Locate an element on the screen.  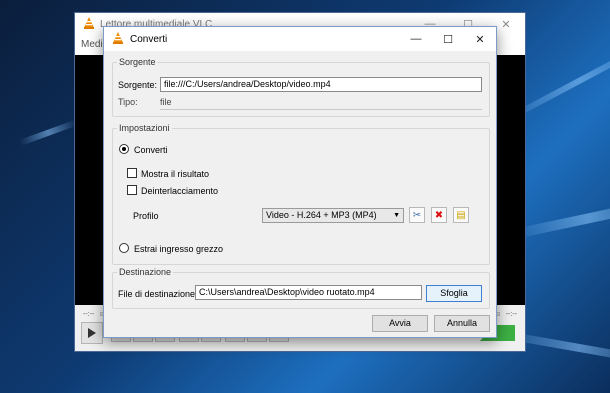
show-result-checkbox is located at coordinates (132, 173).